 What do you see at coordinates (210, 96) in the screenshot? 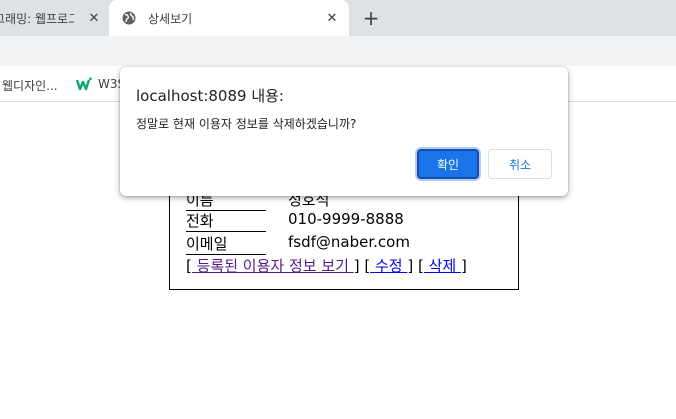
I see `dialog-title: localhost:8089 내용:` at bounding box center [210, 96].